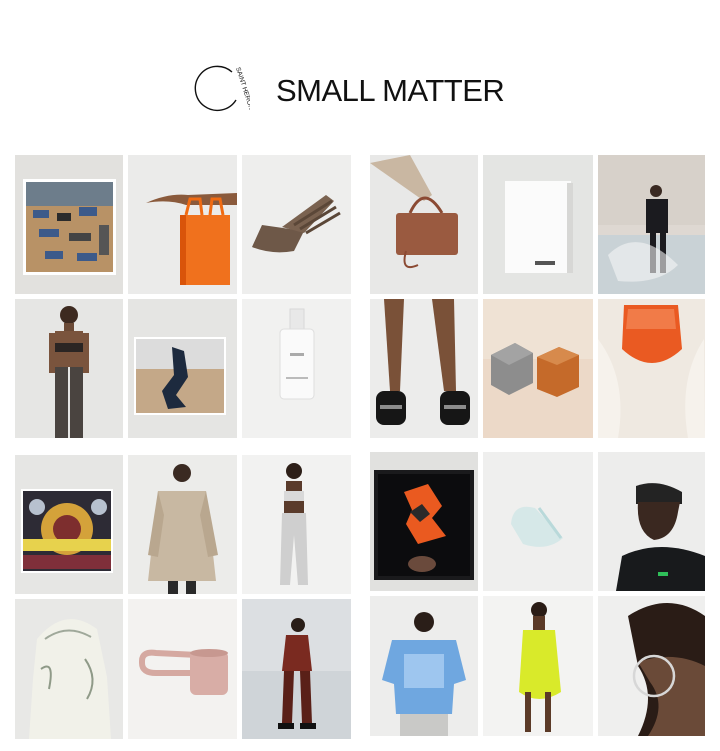 The width and height of the screenshot is (720, 751). Describe the element at coordinates (296, 669) in the screenshot. I see `tile-model-red-outfit` at that location.